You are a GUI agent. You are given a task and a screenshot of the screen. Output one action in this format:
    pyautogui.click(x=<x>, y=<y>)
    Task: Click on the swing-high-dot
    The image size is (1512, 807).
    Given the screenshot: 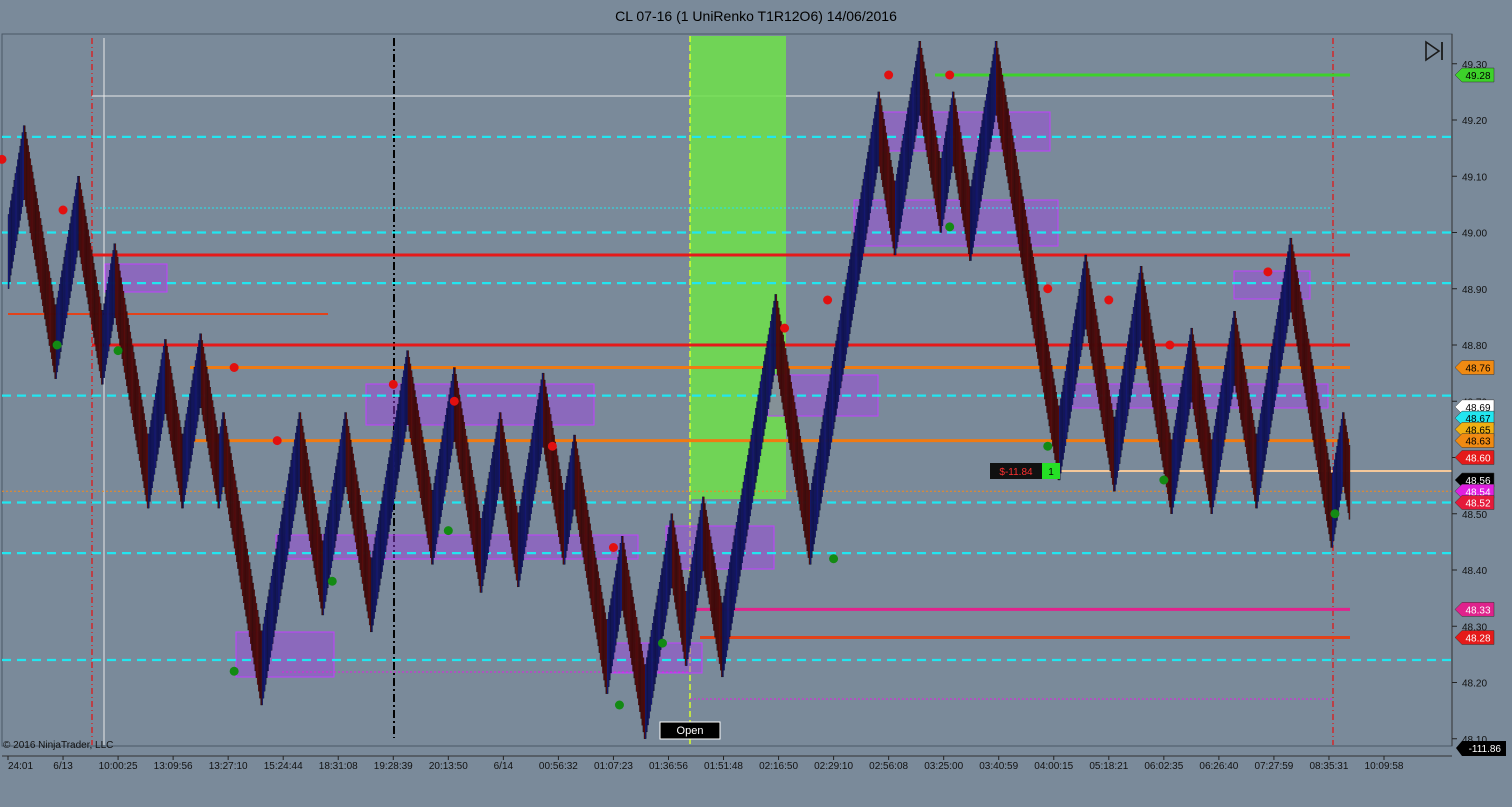 What is the action you would take?
    pyautogui.click(x=950, y=75)
    